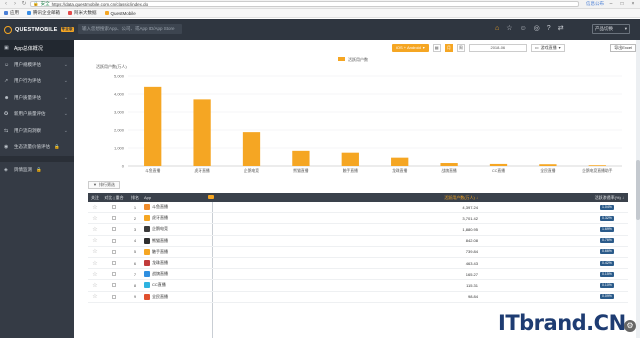 The image size is (640, 338). What do you see at coordinates (436, 47) in the screenshot?
I see `calendar-icon: ▦` at bounding box center [436, 47].